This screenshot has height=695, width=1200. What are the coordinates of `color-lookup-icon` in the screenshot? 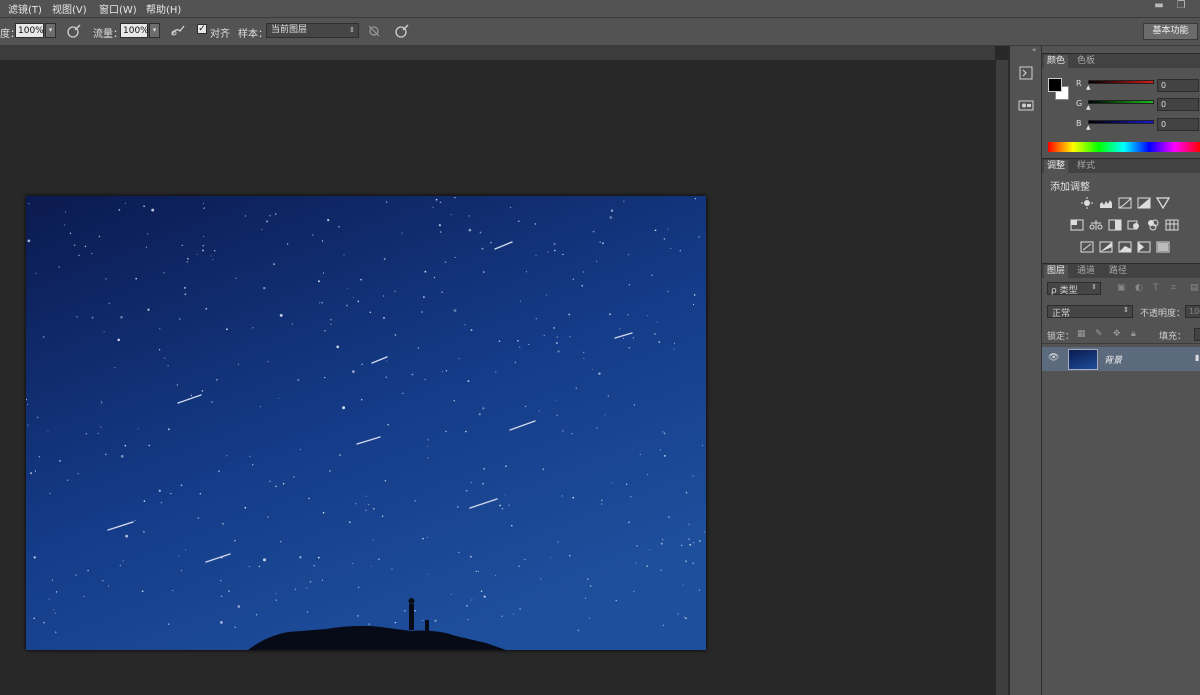 It's located at (1172, 225).